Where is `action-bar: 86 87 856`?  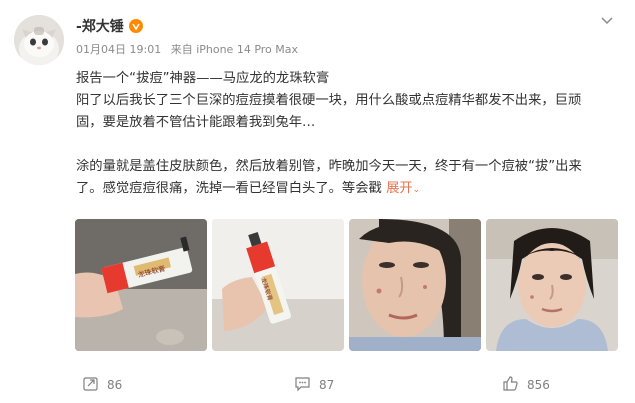
action-bar: 86 87 856 is located at coordinates (317, 385).